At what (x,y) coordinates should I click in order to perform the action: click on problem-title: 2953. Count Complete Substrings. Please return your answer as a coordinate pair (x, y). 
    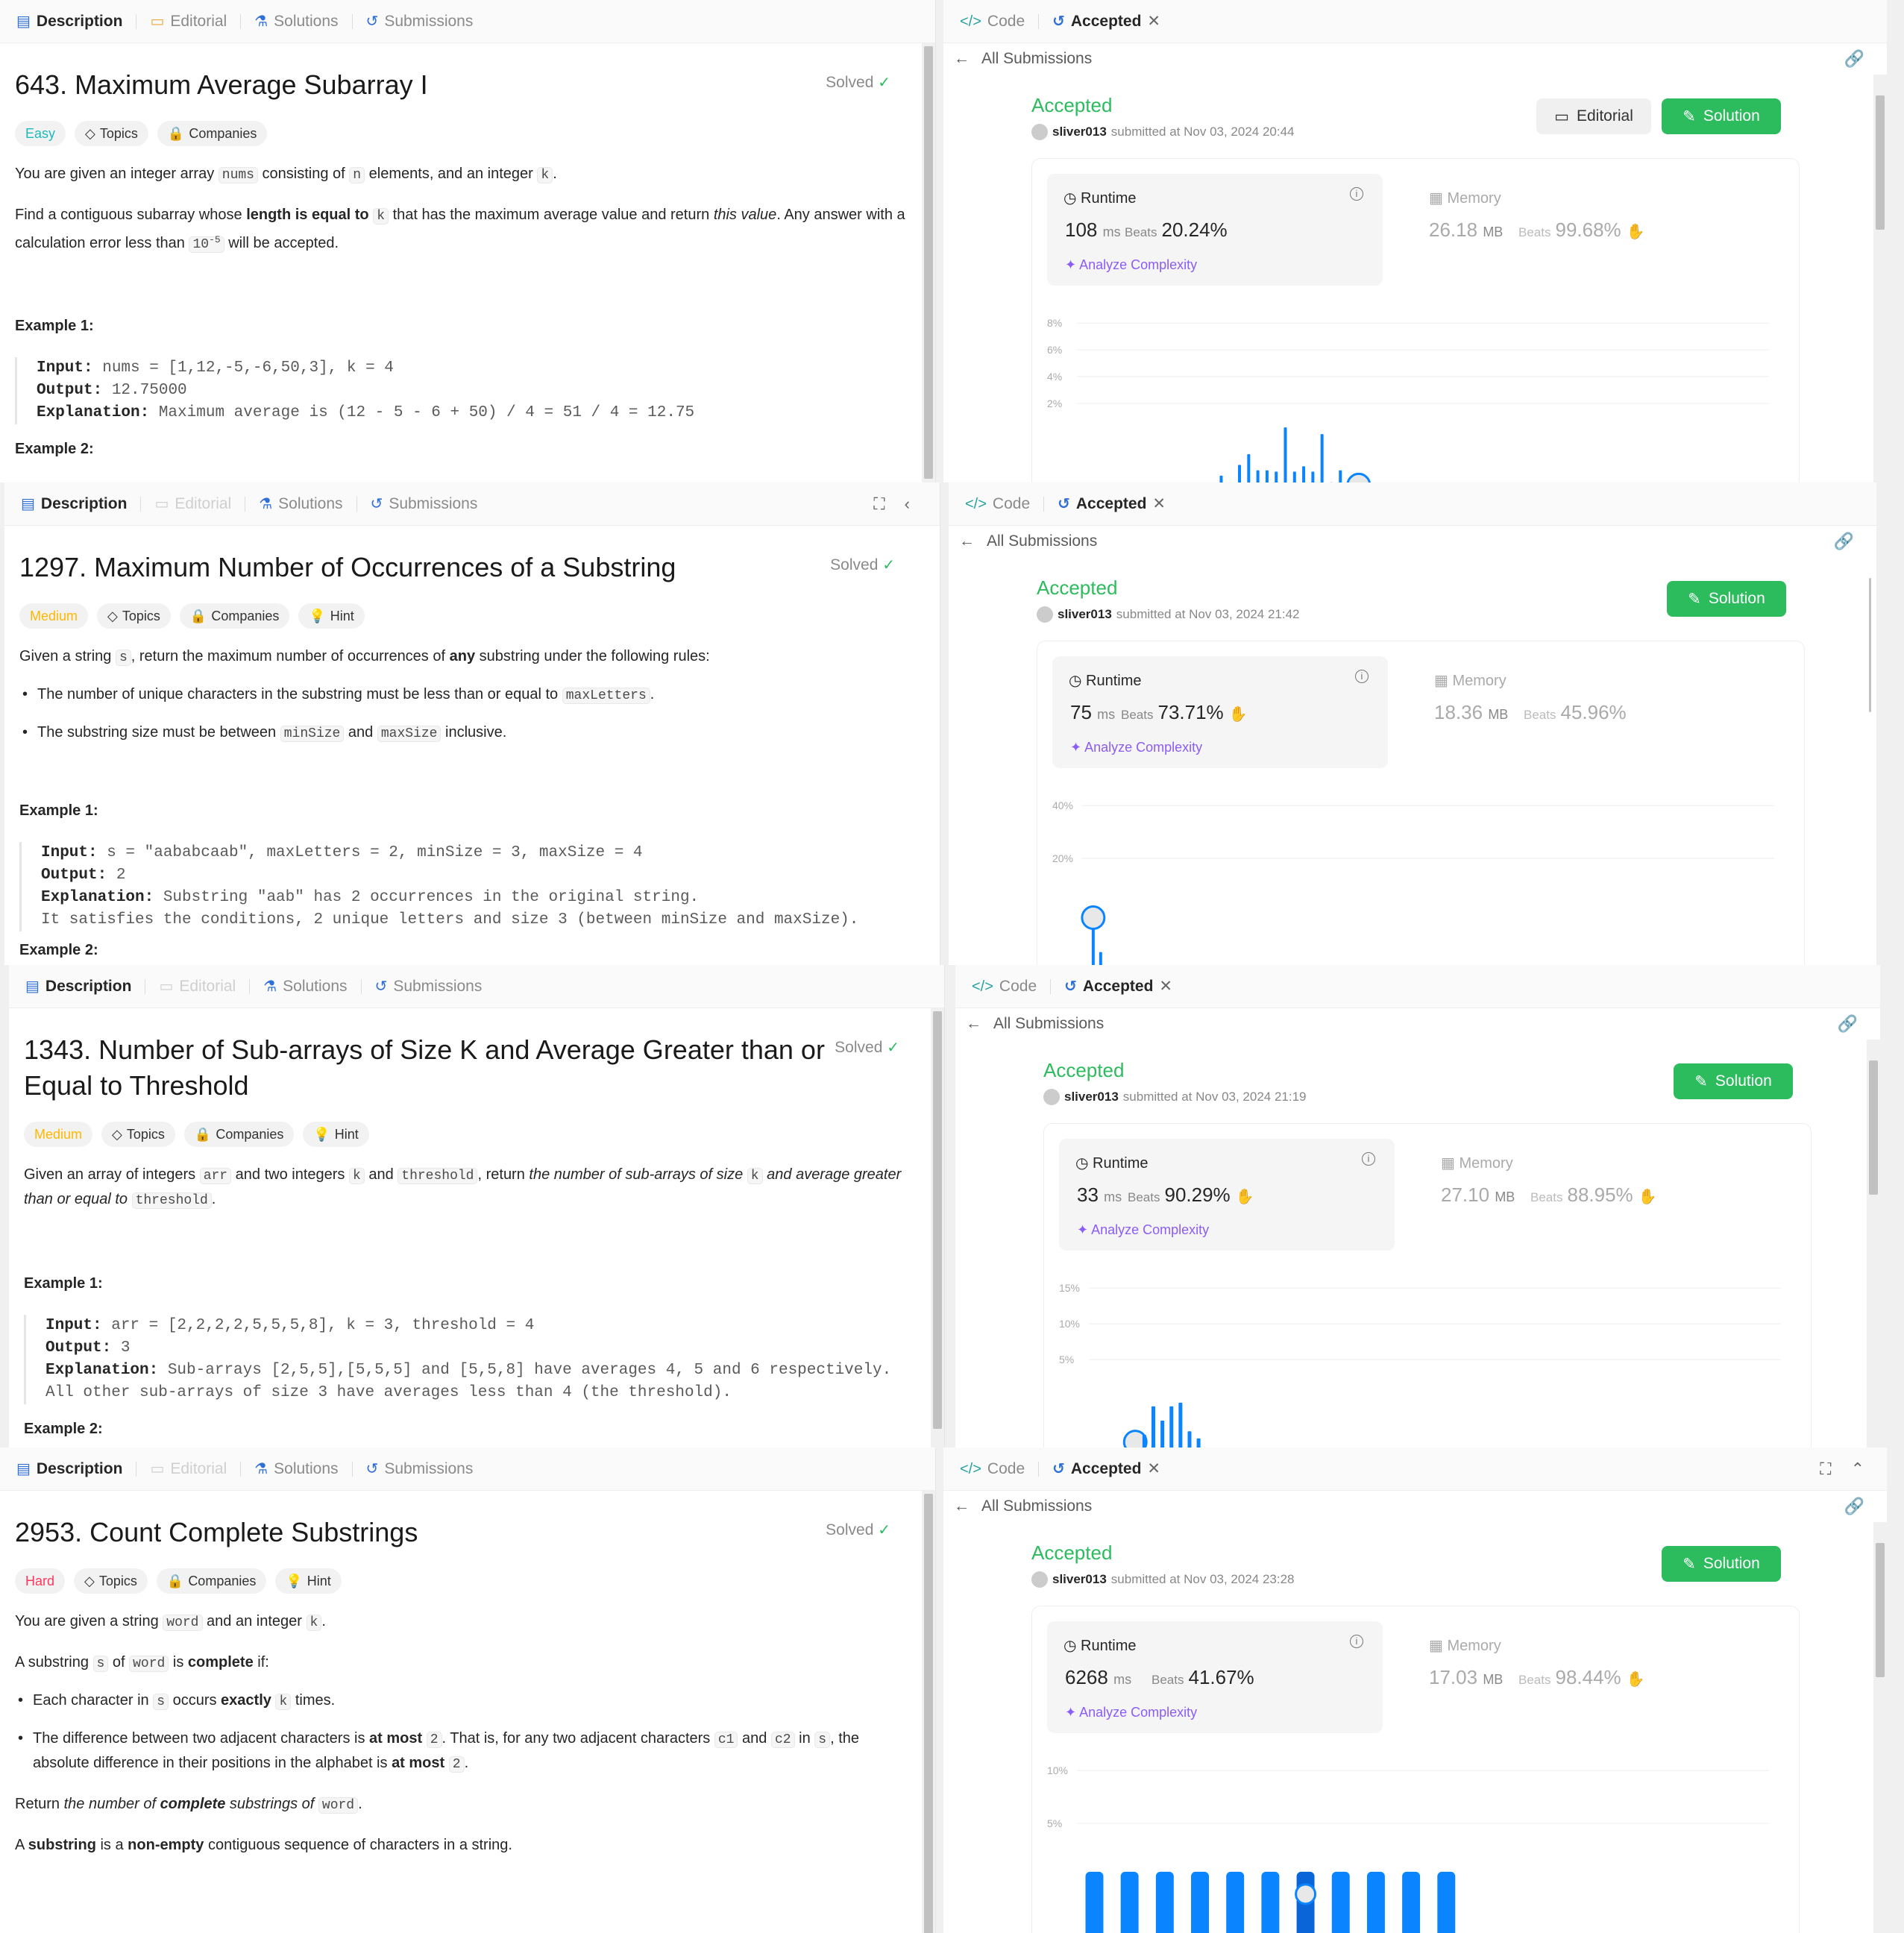
    Looking at the image, I should click on (417, 1532).